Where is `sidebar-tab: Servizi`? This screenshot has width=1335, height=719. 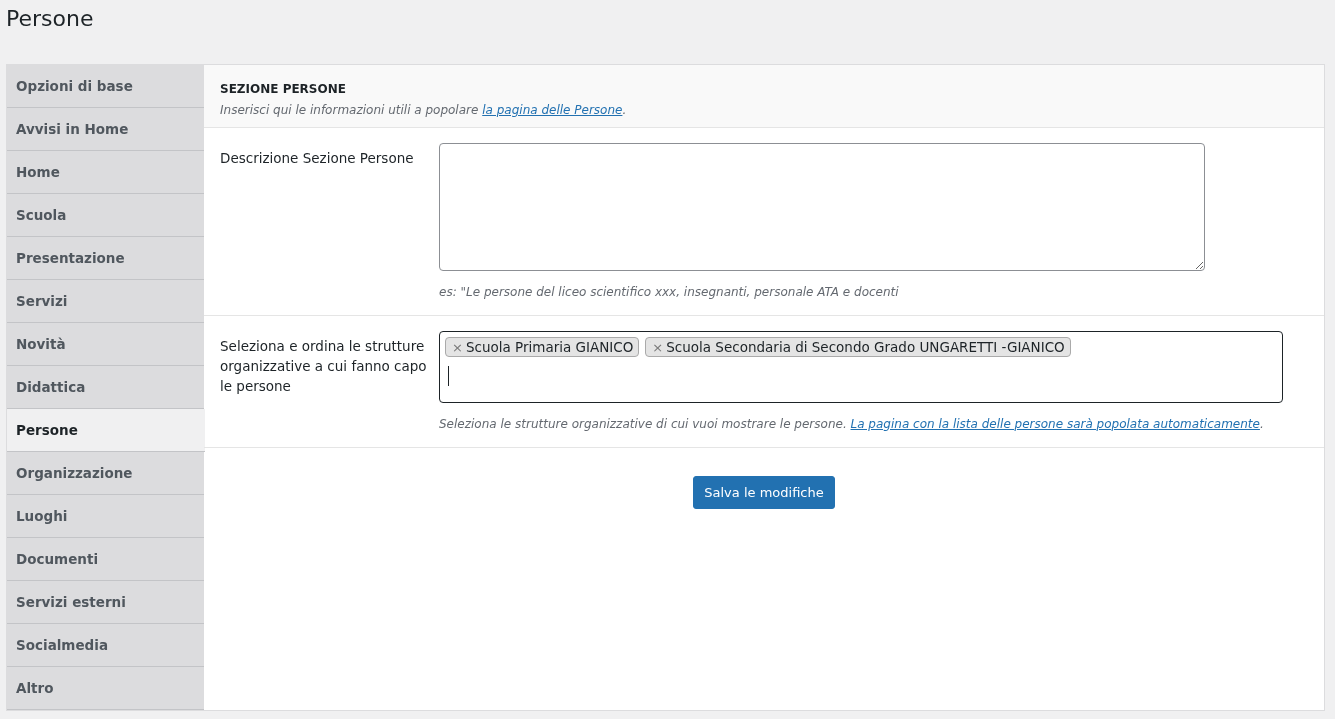
sidebar-tab: Servizi is located at coordinates (105, 301).